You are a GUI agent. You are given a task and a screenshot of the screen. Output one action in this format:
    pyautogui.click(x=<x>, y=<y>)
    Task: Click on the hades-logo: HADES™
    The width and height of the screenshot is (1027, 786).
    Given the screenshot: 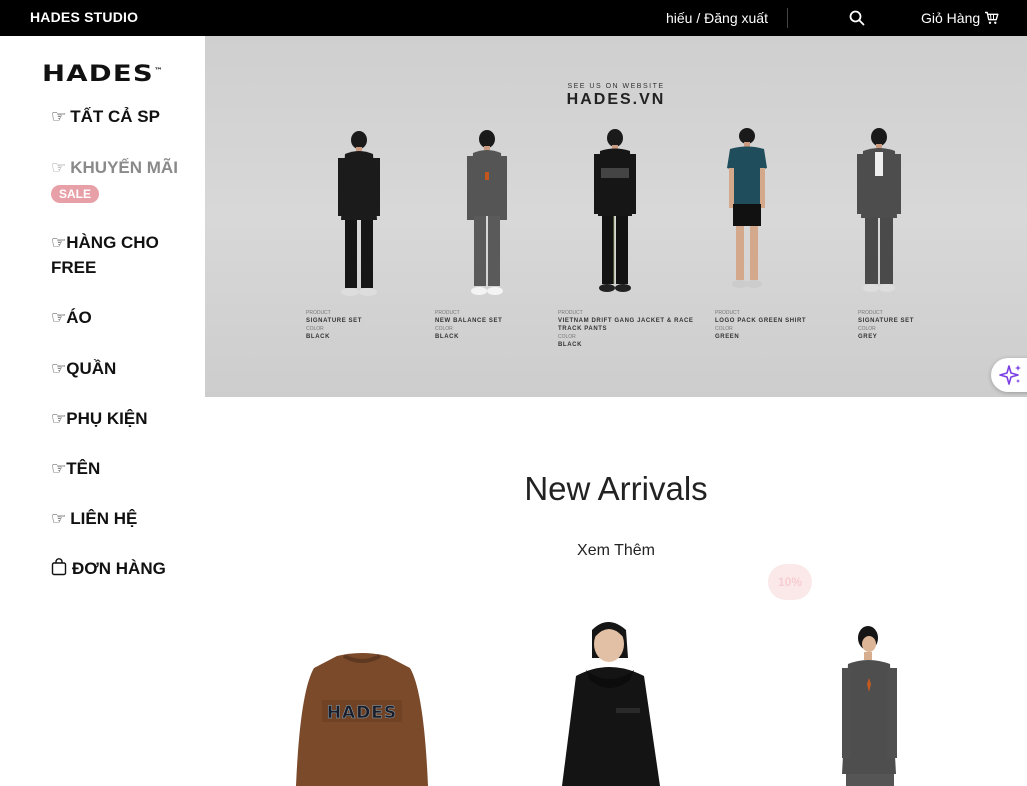 What is the action you would take?
    pyautogui.click(x=103, y=74)
    